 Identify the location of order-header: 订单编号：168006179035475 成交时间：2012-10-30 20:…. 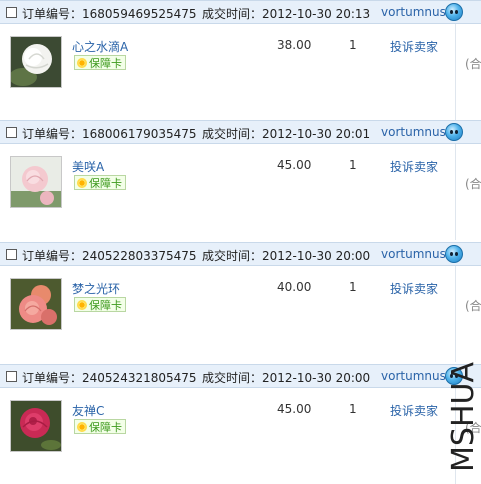
(240, 132).